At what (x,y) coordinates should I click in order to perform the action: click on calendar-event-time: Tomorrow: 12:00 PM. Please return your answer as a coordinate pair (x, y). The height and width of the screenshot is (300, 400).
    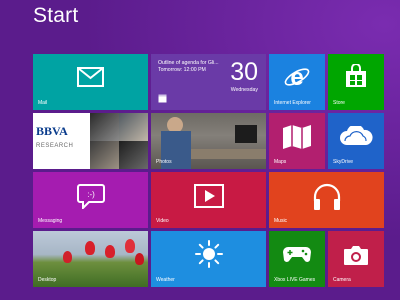
    Looking at the image, I should click on (182, 70).